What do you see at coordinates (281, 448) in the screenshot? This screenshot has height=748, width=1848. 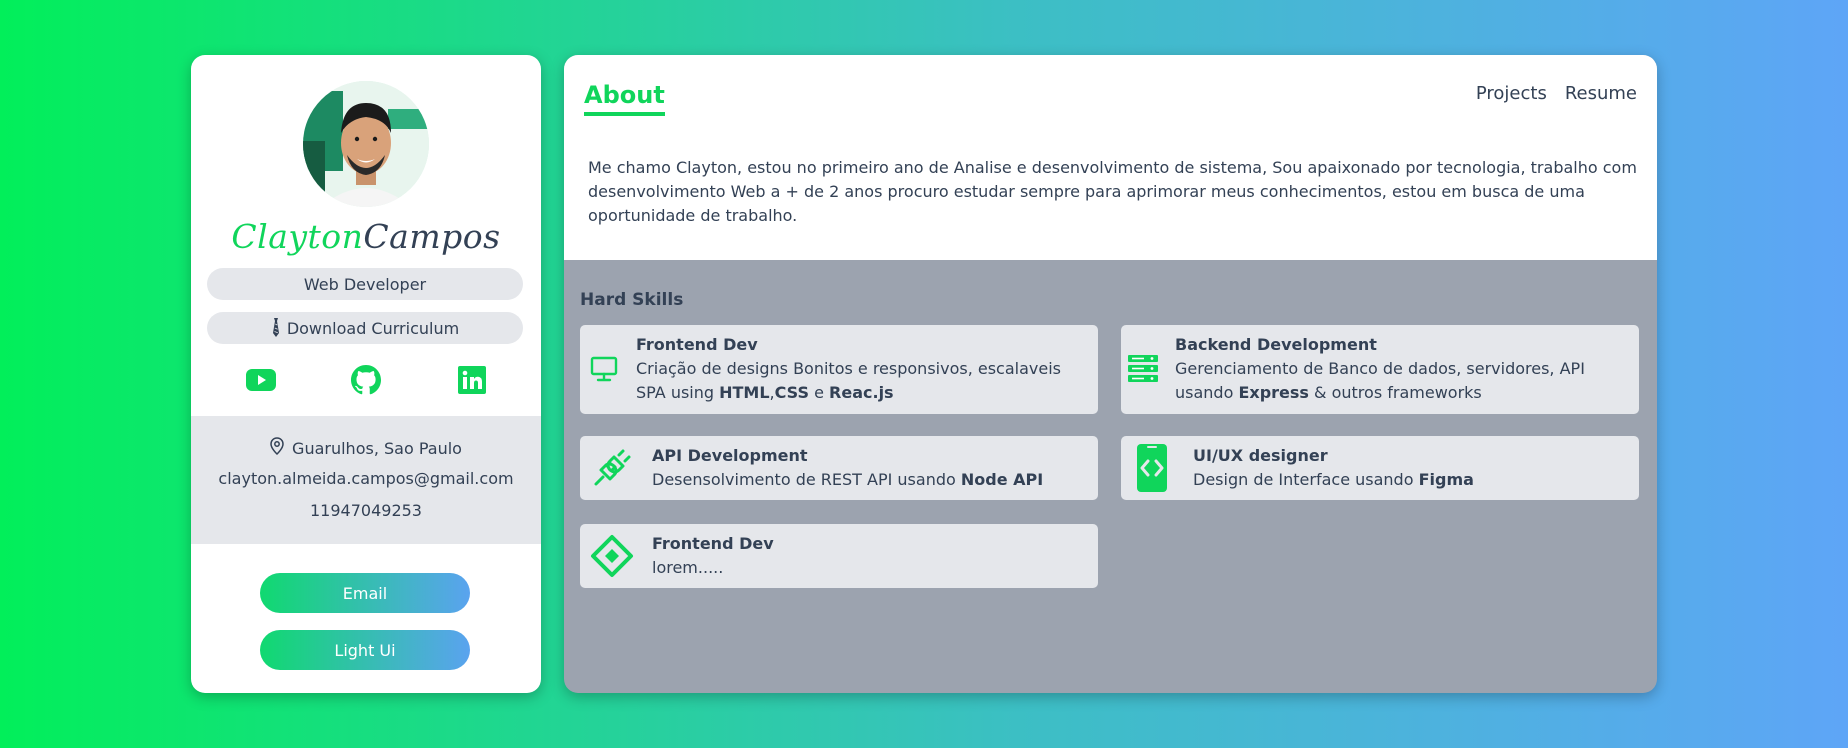 I see `location-pin-icon` at bounding box center [281, 448].